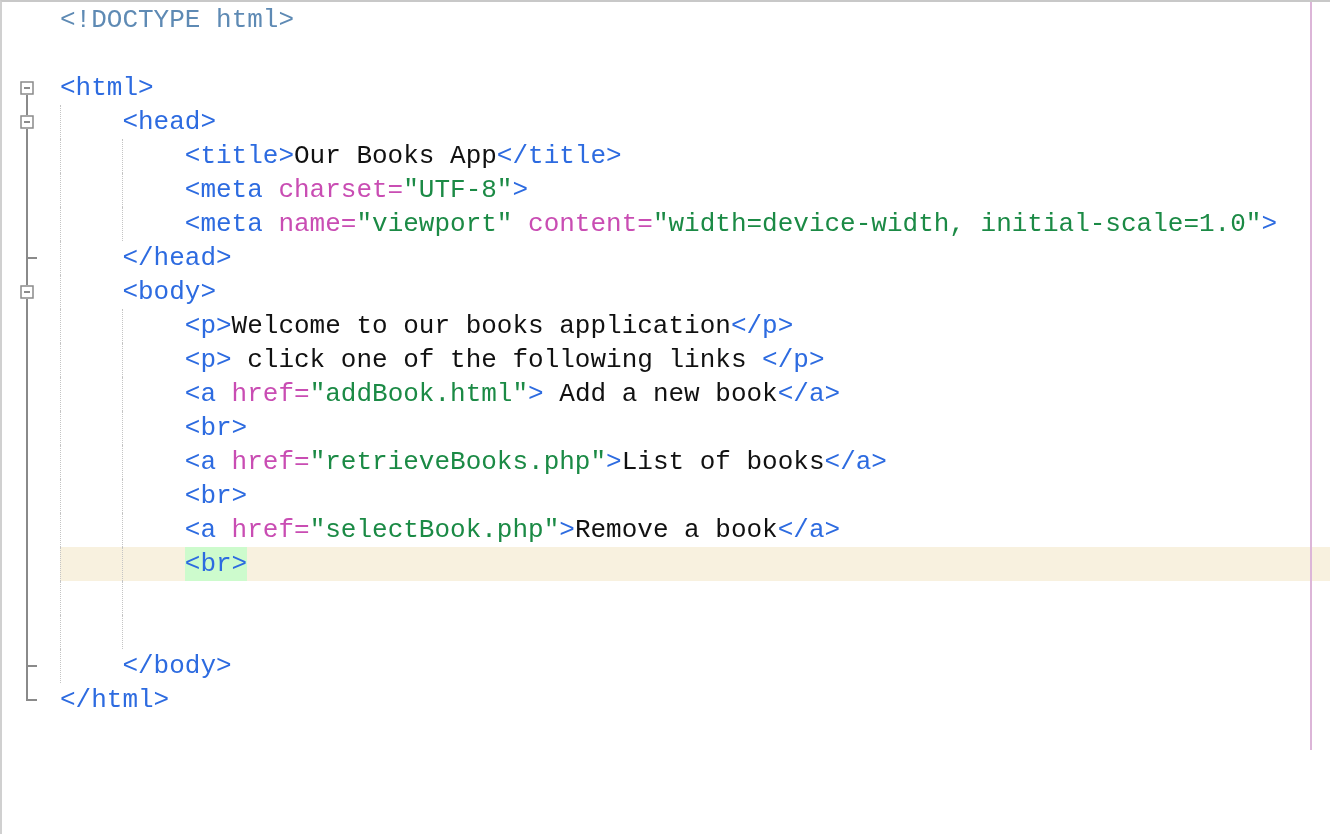  I want to click on code-line: </body>, so click(177, 666).